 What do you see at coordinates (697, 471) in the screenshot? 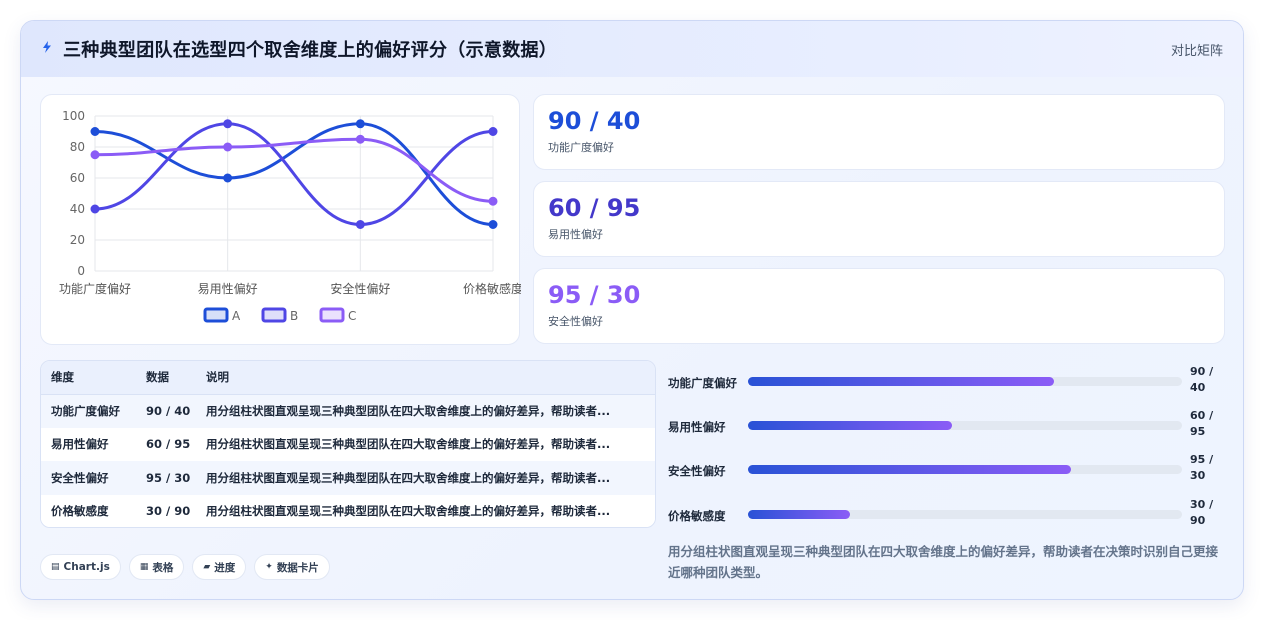
I see `progress-label: 安全性偏好` at bounding box center [697, 471].